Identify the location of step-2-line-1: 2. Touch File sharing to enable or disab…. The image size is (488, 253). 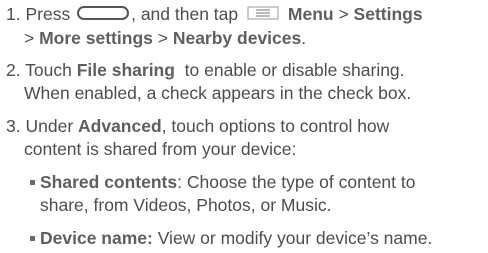
(205, 70).